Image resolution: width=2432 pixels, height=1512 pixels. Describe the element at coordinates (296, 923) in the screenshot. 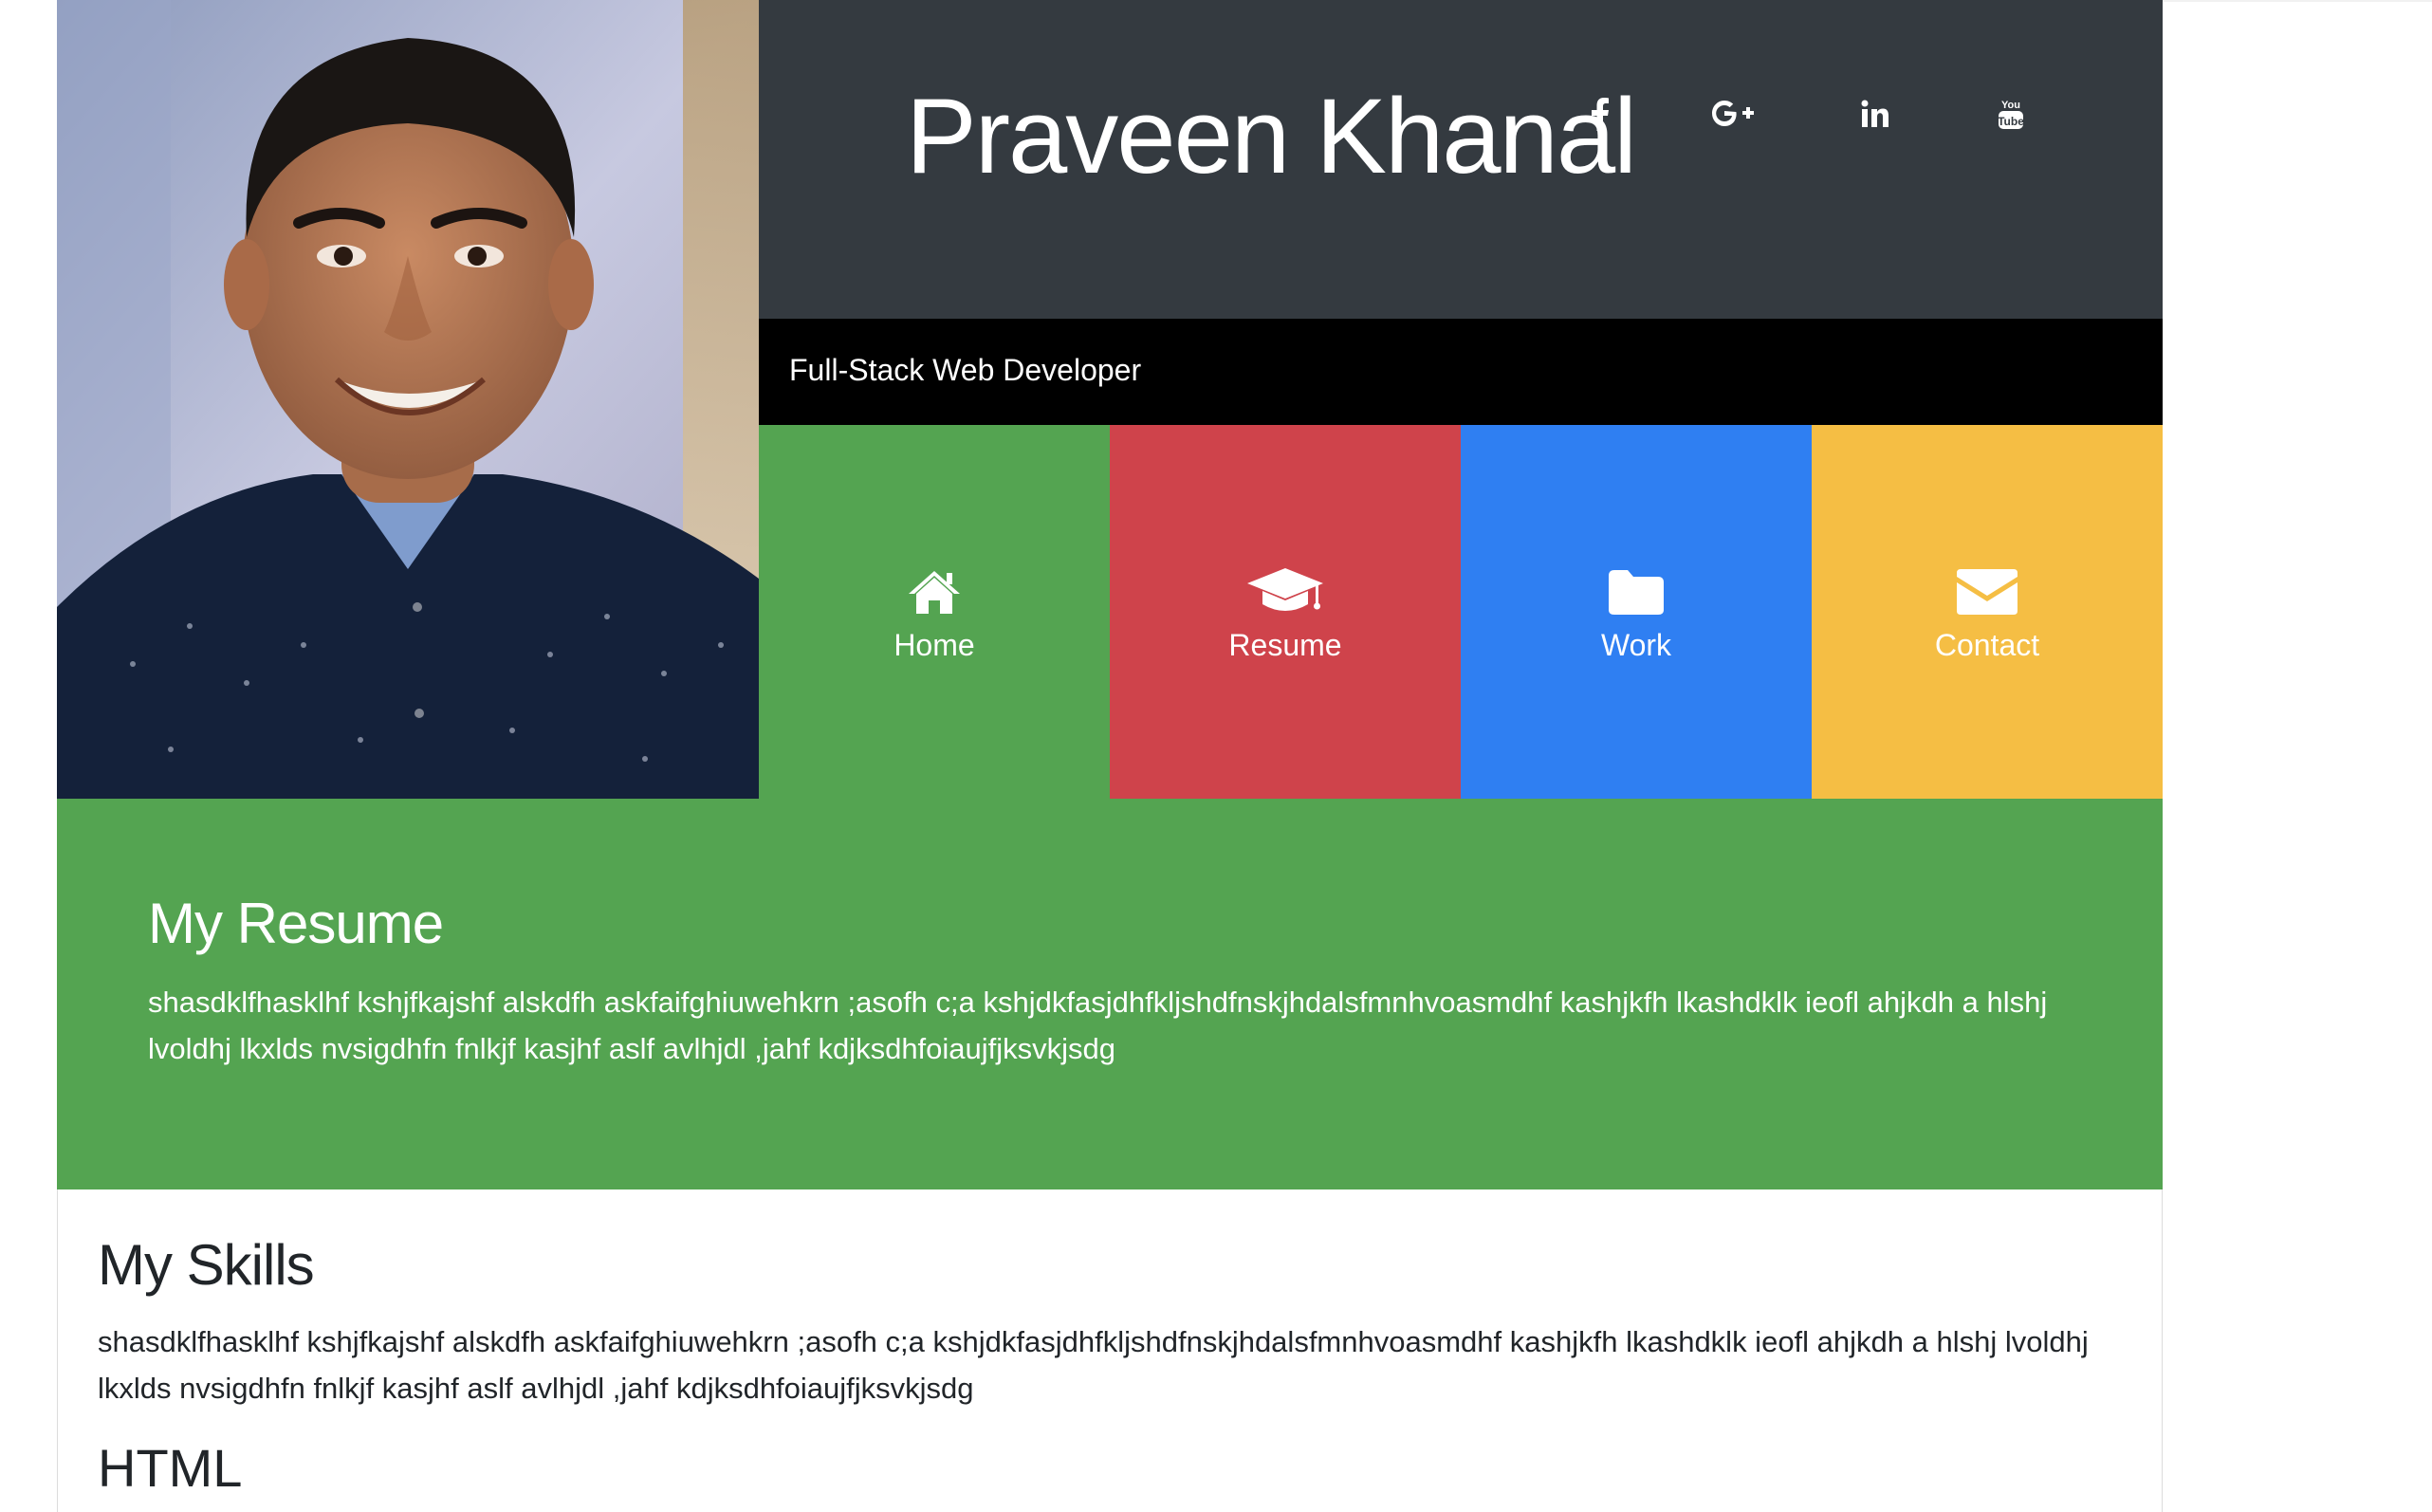

I see `resume-heading: My Resume` at that location.